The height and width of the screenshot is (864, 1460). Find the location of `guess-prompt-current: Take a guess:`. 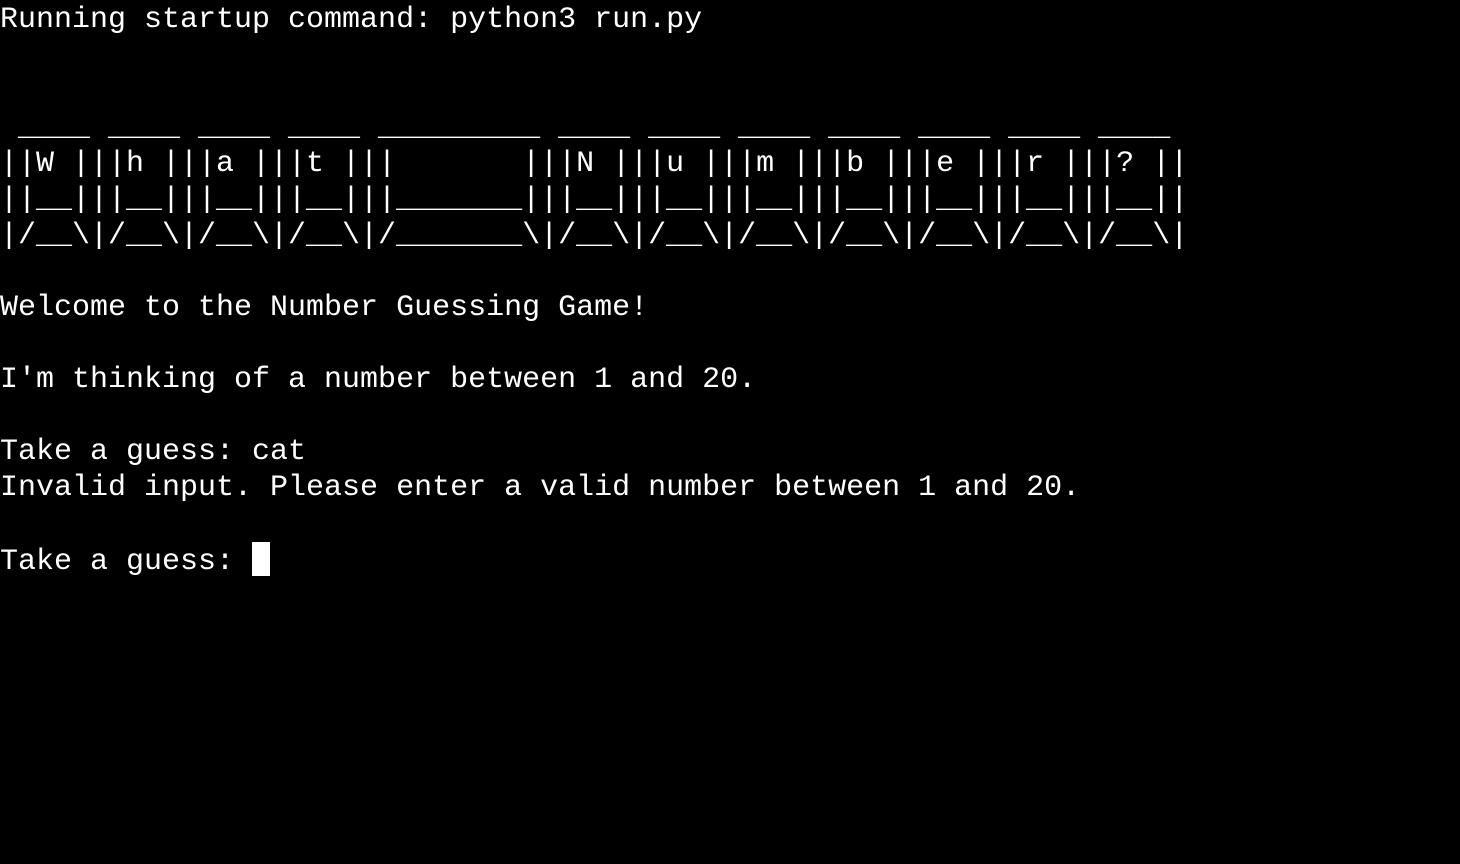

guess-prompt-current: Take a guess: is located at coordinates (126, 562).